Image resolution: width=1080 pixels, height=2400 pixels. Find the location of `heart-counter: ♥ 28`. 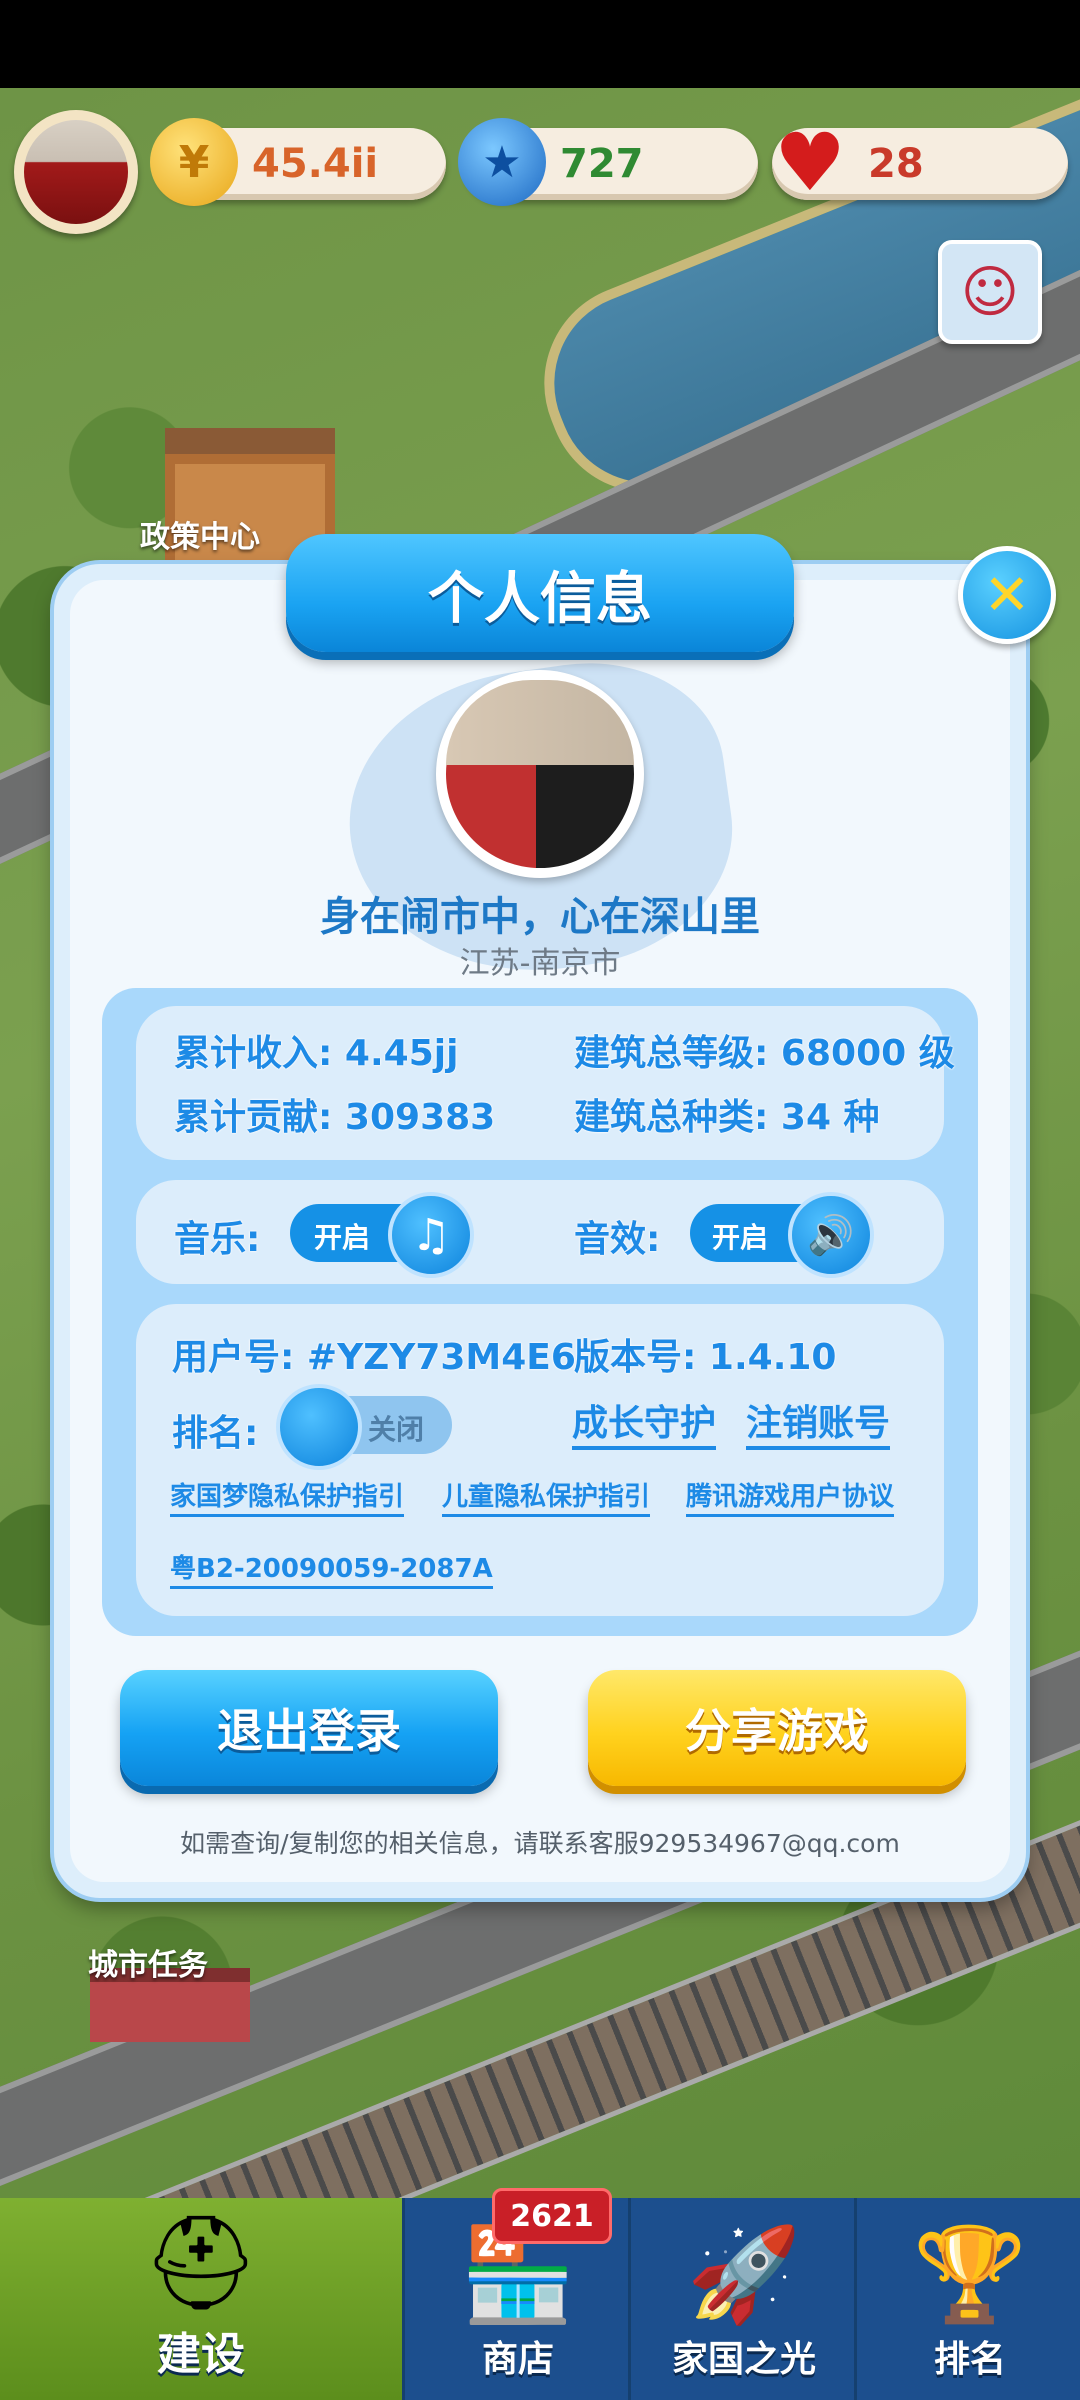

heart-counter: ♥ 28 is located at coordinates (920, 162).